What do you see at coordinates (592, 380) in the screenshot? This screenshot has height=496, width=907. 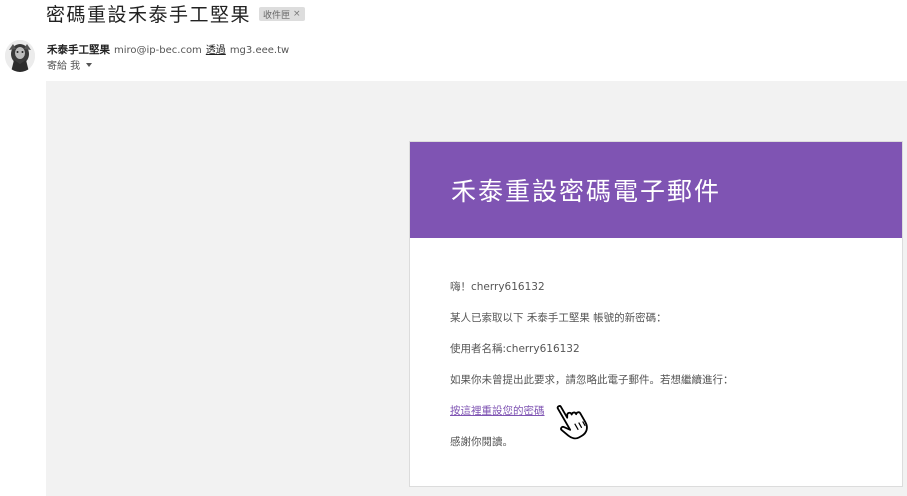 I see `ignore-text: 如果你未曾提出此要求，請忽略此電子郵件。若想繼續進行：` at bounding box center [592, 380].